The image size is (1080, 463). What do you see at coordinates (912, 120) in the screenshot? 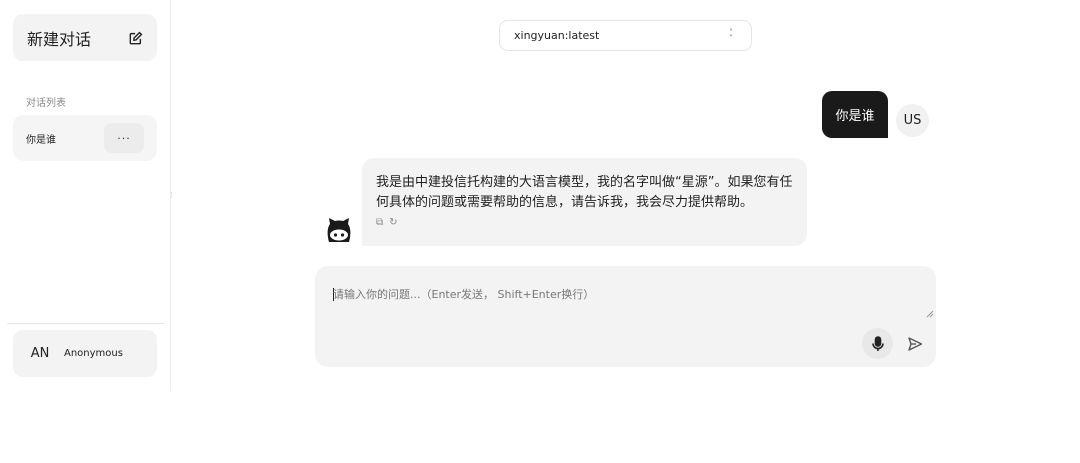
I see `user-message-avatar: US` at bounding box center [912, 120].